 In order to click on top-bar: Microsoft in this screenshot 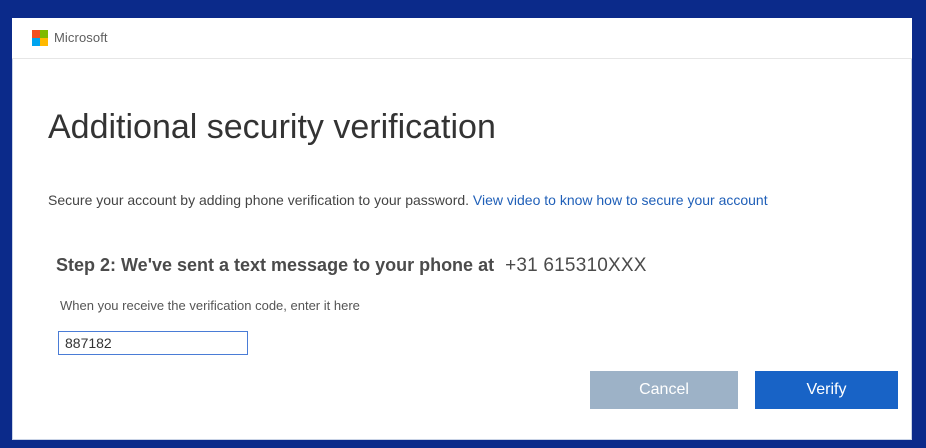, I will do `click(462, 38)`.